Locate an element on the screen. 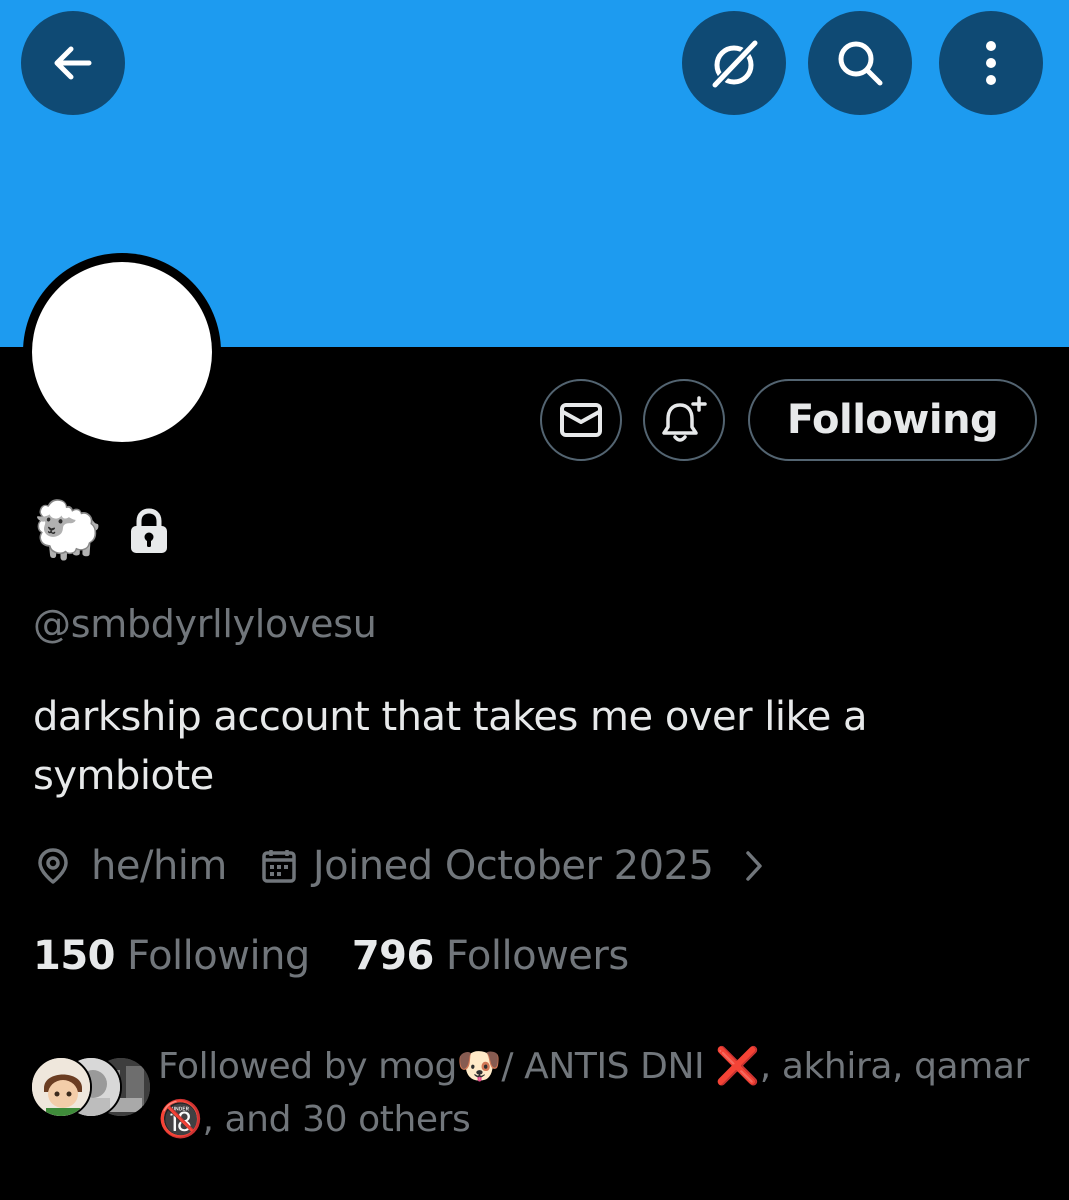 This screenshot has height=1200, width=1069. followed-by-avatars is located at coordinates (91, 1089).